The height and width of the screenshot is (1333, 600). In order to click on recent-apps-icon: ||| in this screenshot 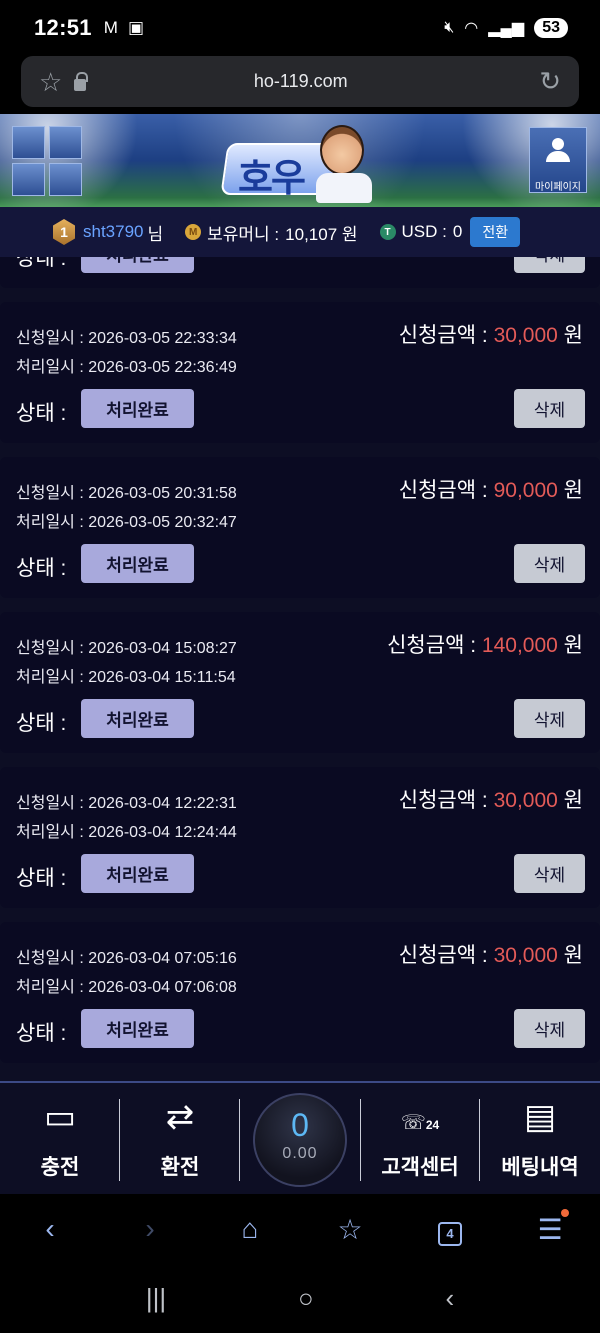, I will do `click(156, 1298)`.